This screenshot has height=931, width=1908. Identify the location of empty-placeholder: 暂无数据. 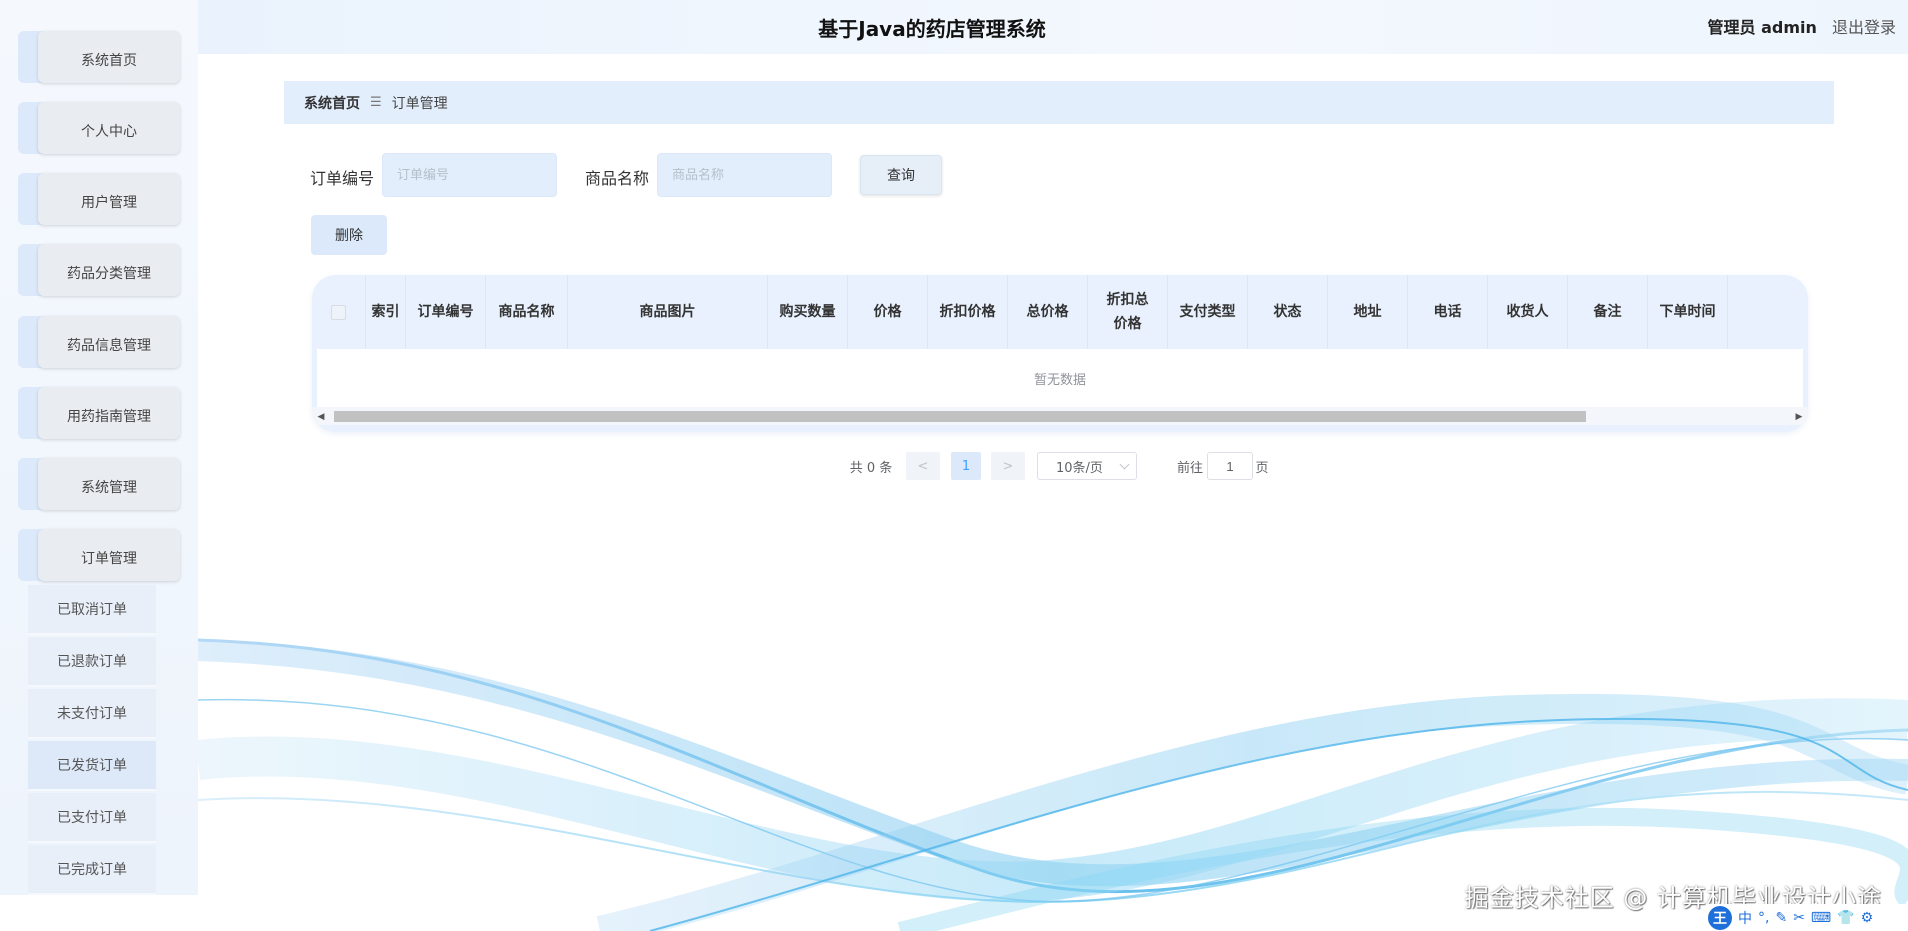
(1059, 380).